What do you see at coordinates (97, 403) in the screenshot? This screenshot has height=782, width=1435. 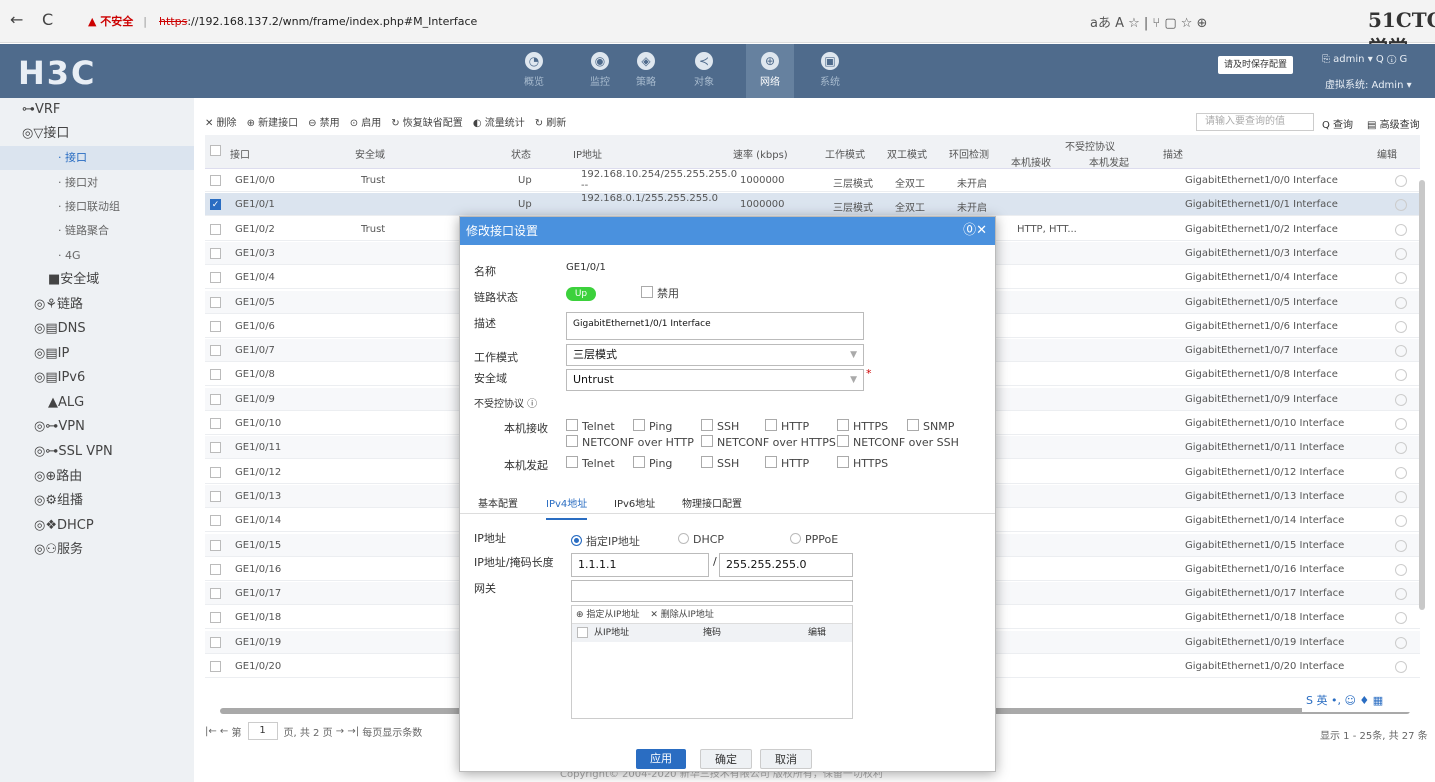 I see `sidebar-item-alg: ▲ALG` at bounding box center [97, 403].